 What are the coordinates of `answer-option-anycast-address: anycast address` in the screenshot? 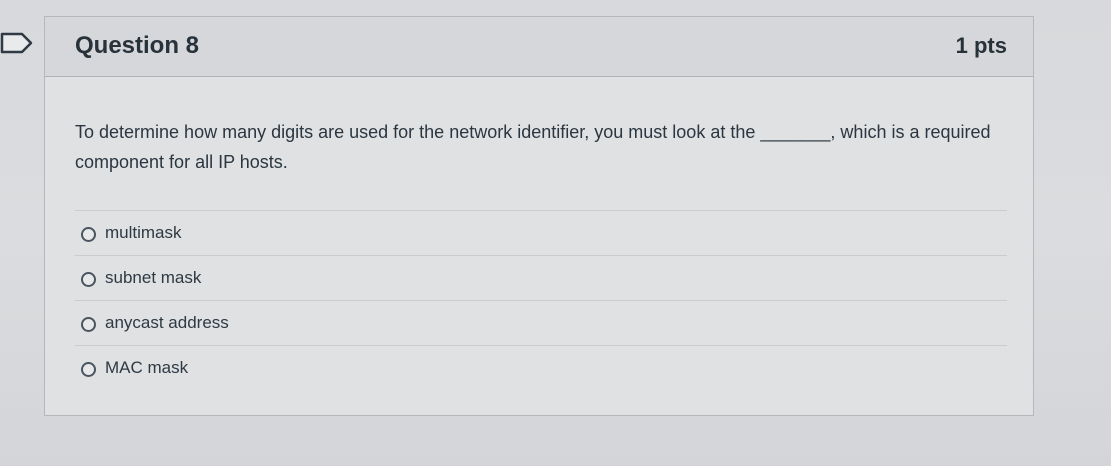 It's located at (541, 322).